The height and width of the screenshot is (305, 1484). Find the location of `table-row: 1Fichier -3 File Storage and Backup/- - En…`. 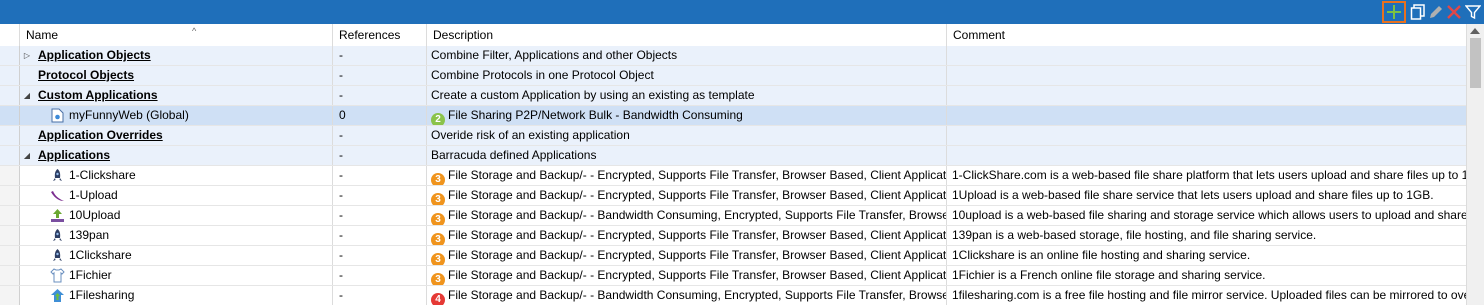

table-row: 1Fichier -3 File Storage and Backup/- - En… is located at coordinates (733, 276).